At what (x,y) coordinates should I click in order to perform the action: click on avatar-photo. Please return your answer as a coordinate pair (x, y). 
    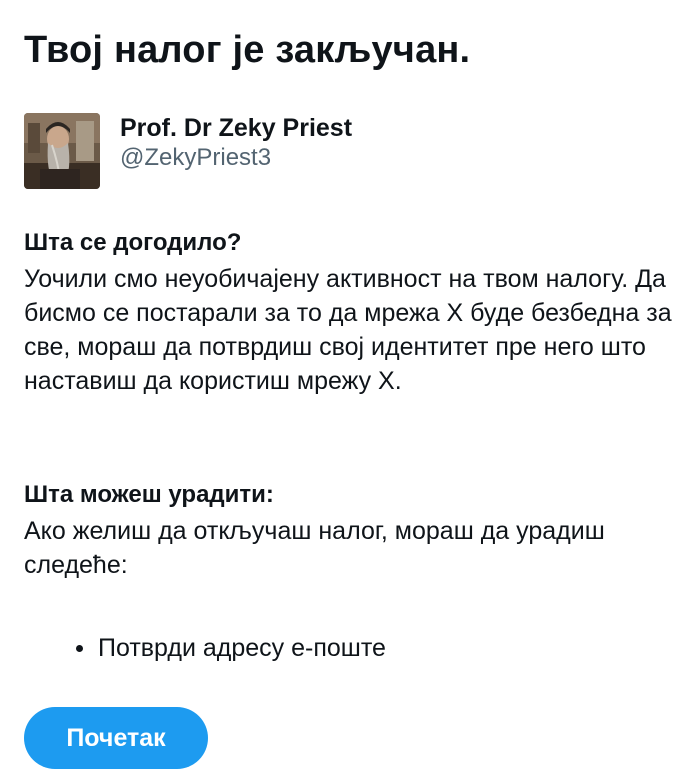
    Looking at the image, I should click on (62, 151).